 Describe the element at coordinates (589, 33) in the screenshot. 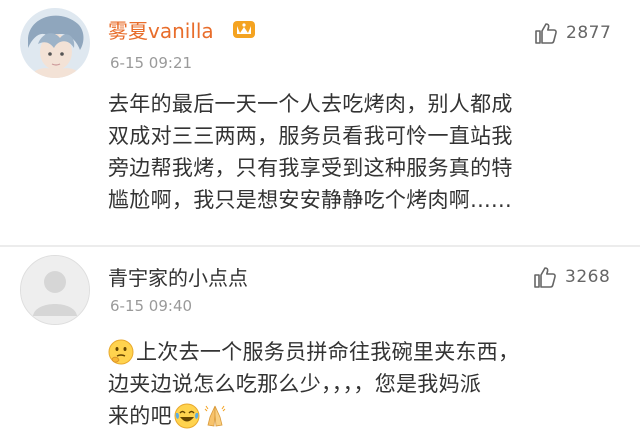

I see `like-count: 2877` at that location.